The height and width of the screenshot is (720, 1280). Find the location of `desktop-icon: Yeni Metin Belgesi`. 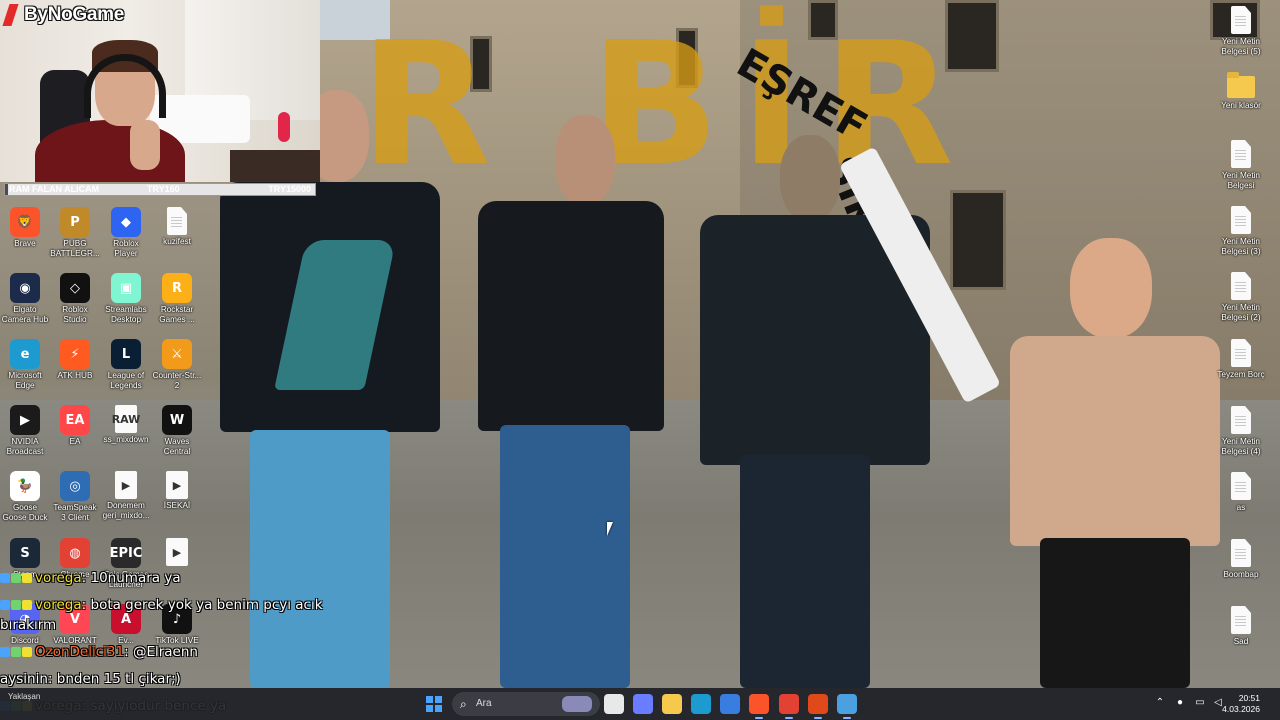

desktop-icon: Yeni Metin Belgesi is located at coordinates (1241, 165).